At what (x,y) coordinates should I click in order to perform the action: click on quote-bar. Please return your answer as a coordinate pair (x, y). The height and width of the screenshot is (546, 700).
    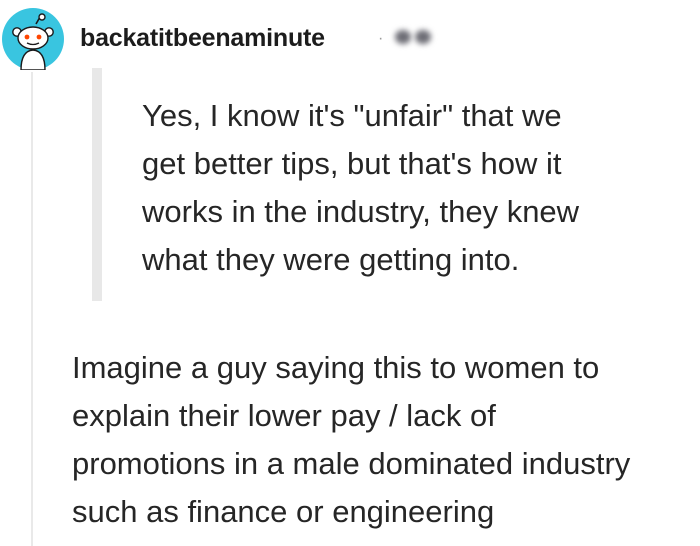
    Looking at the image, I should click on (97, 184).